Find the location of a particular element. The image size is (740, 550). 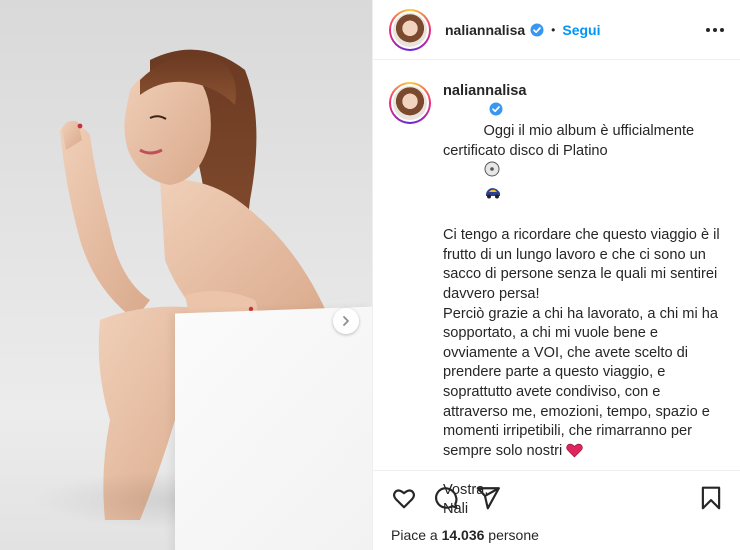

caption-username: naliannalisa is located at coordinates (485, 91).